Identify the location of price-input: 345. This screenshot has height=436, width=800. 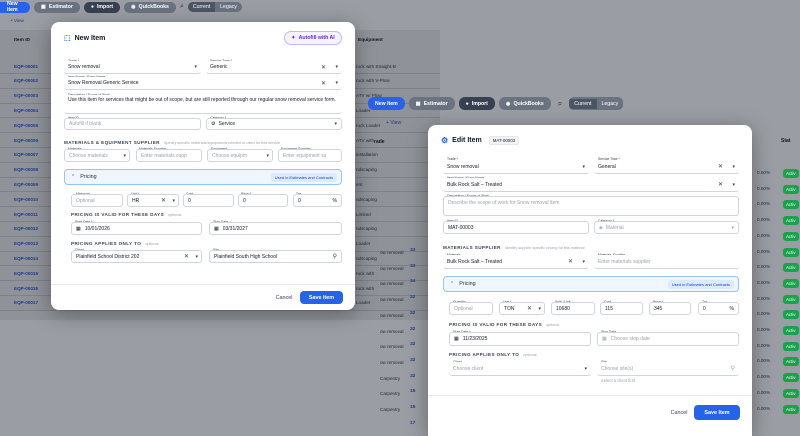
(670, 308).